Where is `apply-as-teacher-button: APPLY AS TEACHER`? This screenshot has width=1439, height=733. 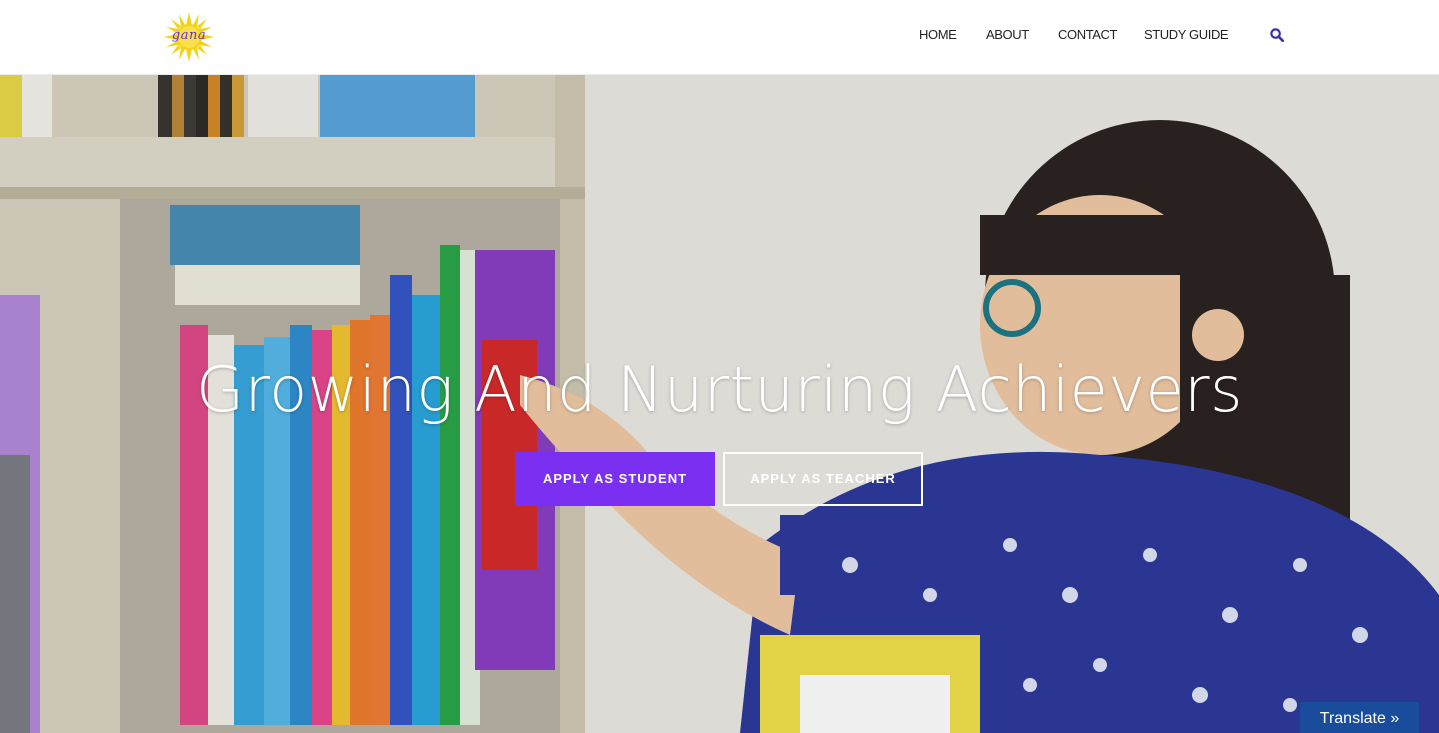
apply-as-teacher-button: APPLY AS TEACHER is located at coordinates (823, 479).